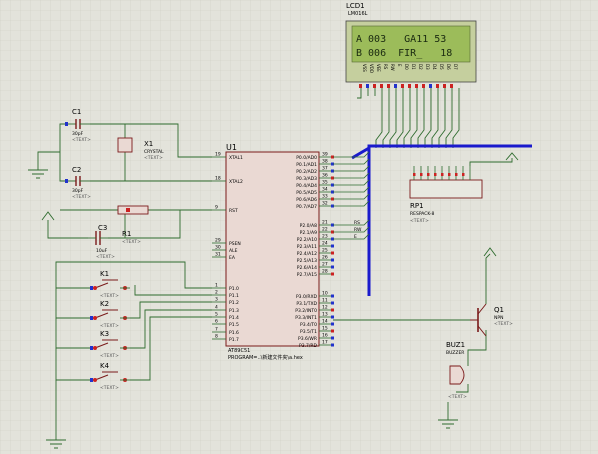 This screenshot has width=598, height=454. What do you see at coordinates (105, 257) in the screenshot?
I see `c3-text: <TEXT>` at bounding box center [105, 257].